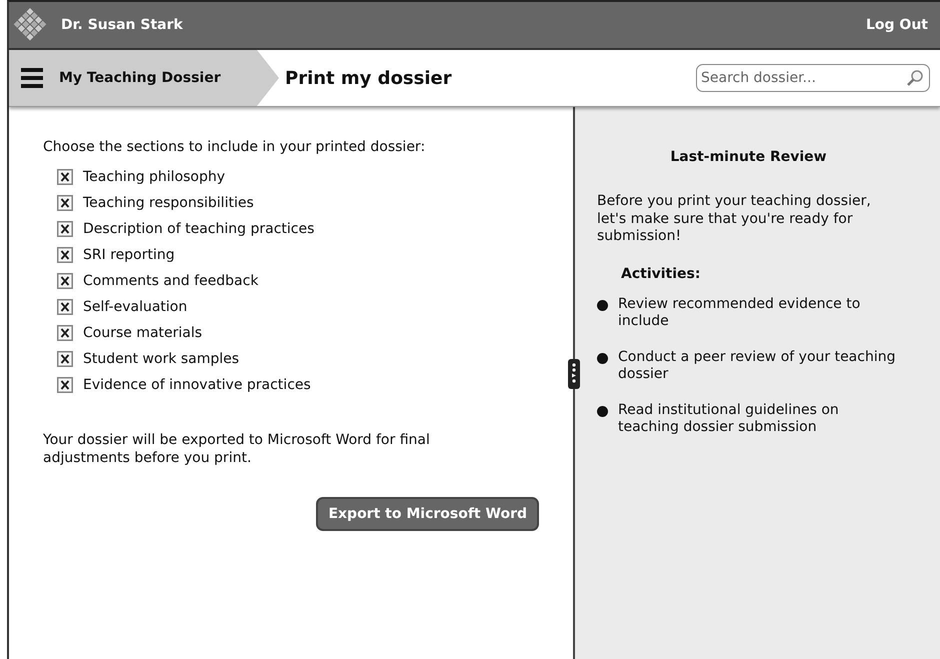  Describe the element at coordinates (32, 78) in the screenshot. I see `menu-icon` at that location.